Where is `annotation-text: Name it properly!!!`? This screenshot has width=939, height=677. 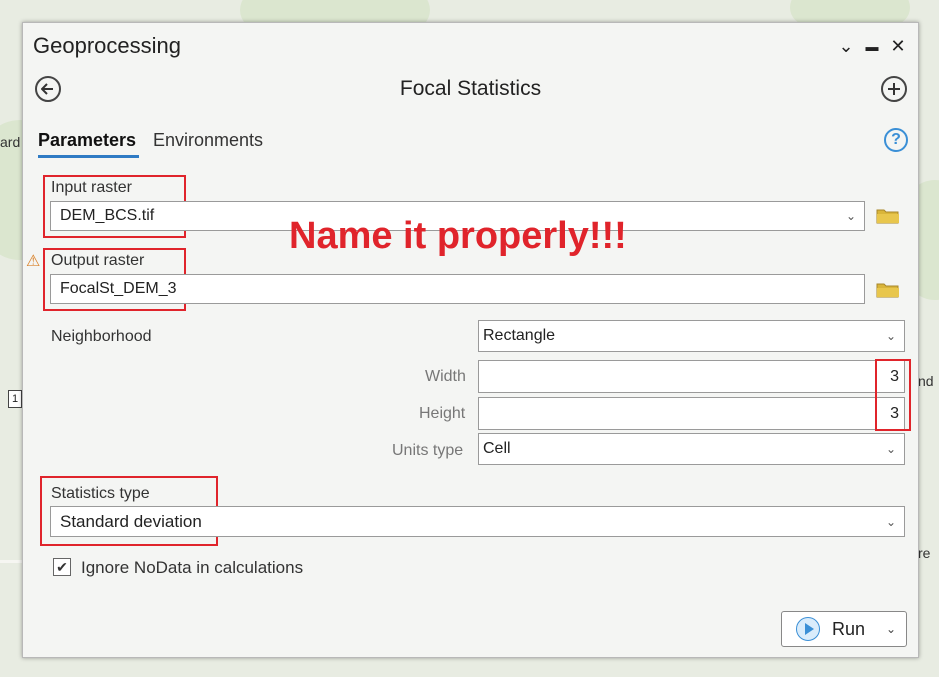 annotation-text: Name it properly!!! is located at coordinates (458, 236).